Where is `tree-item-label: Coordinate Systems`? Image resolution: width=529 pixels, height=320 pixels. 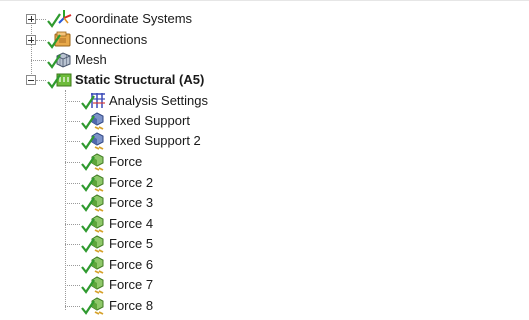
tree-item-label: Coordinate Systems is located at coordinates (134, 18).